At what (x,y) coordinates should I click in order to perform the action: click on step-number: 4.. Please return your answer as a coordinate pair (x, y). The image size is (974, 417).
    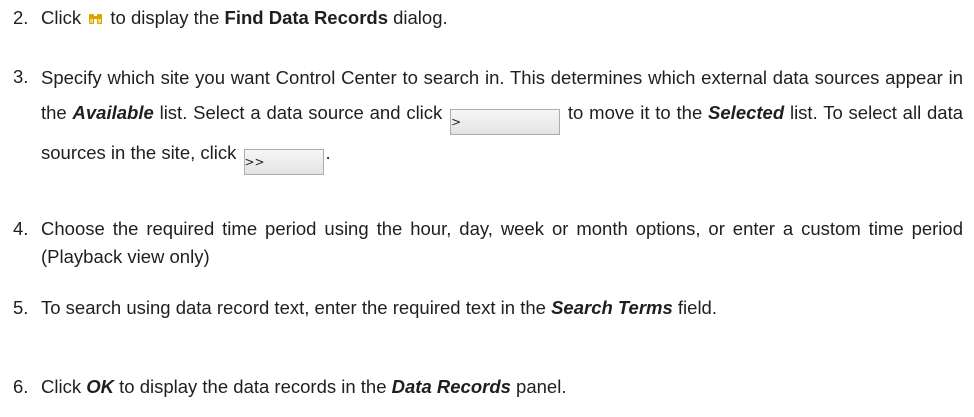
    Looking at the image, I should click on (21, 228).